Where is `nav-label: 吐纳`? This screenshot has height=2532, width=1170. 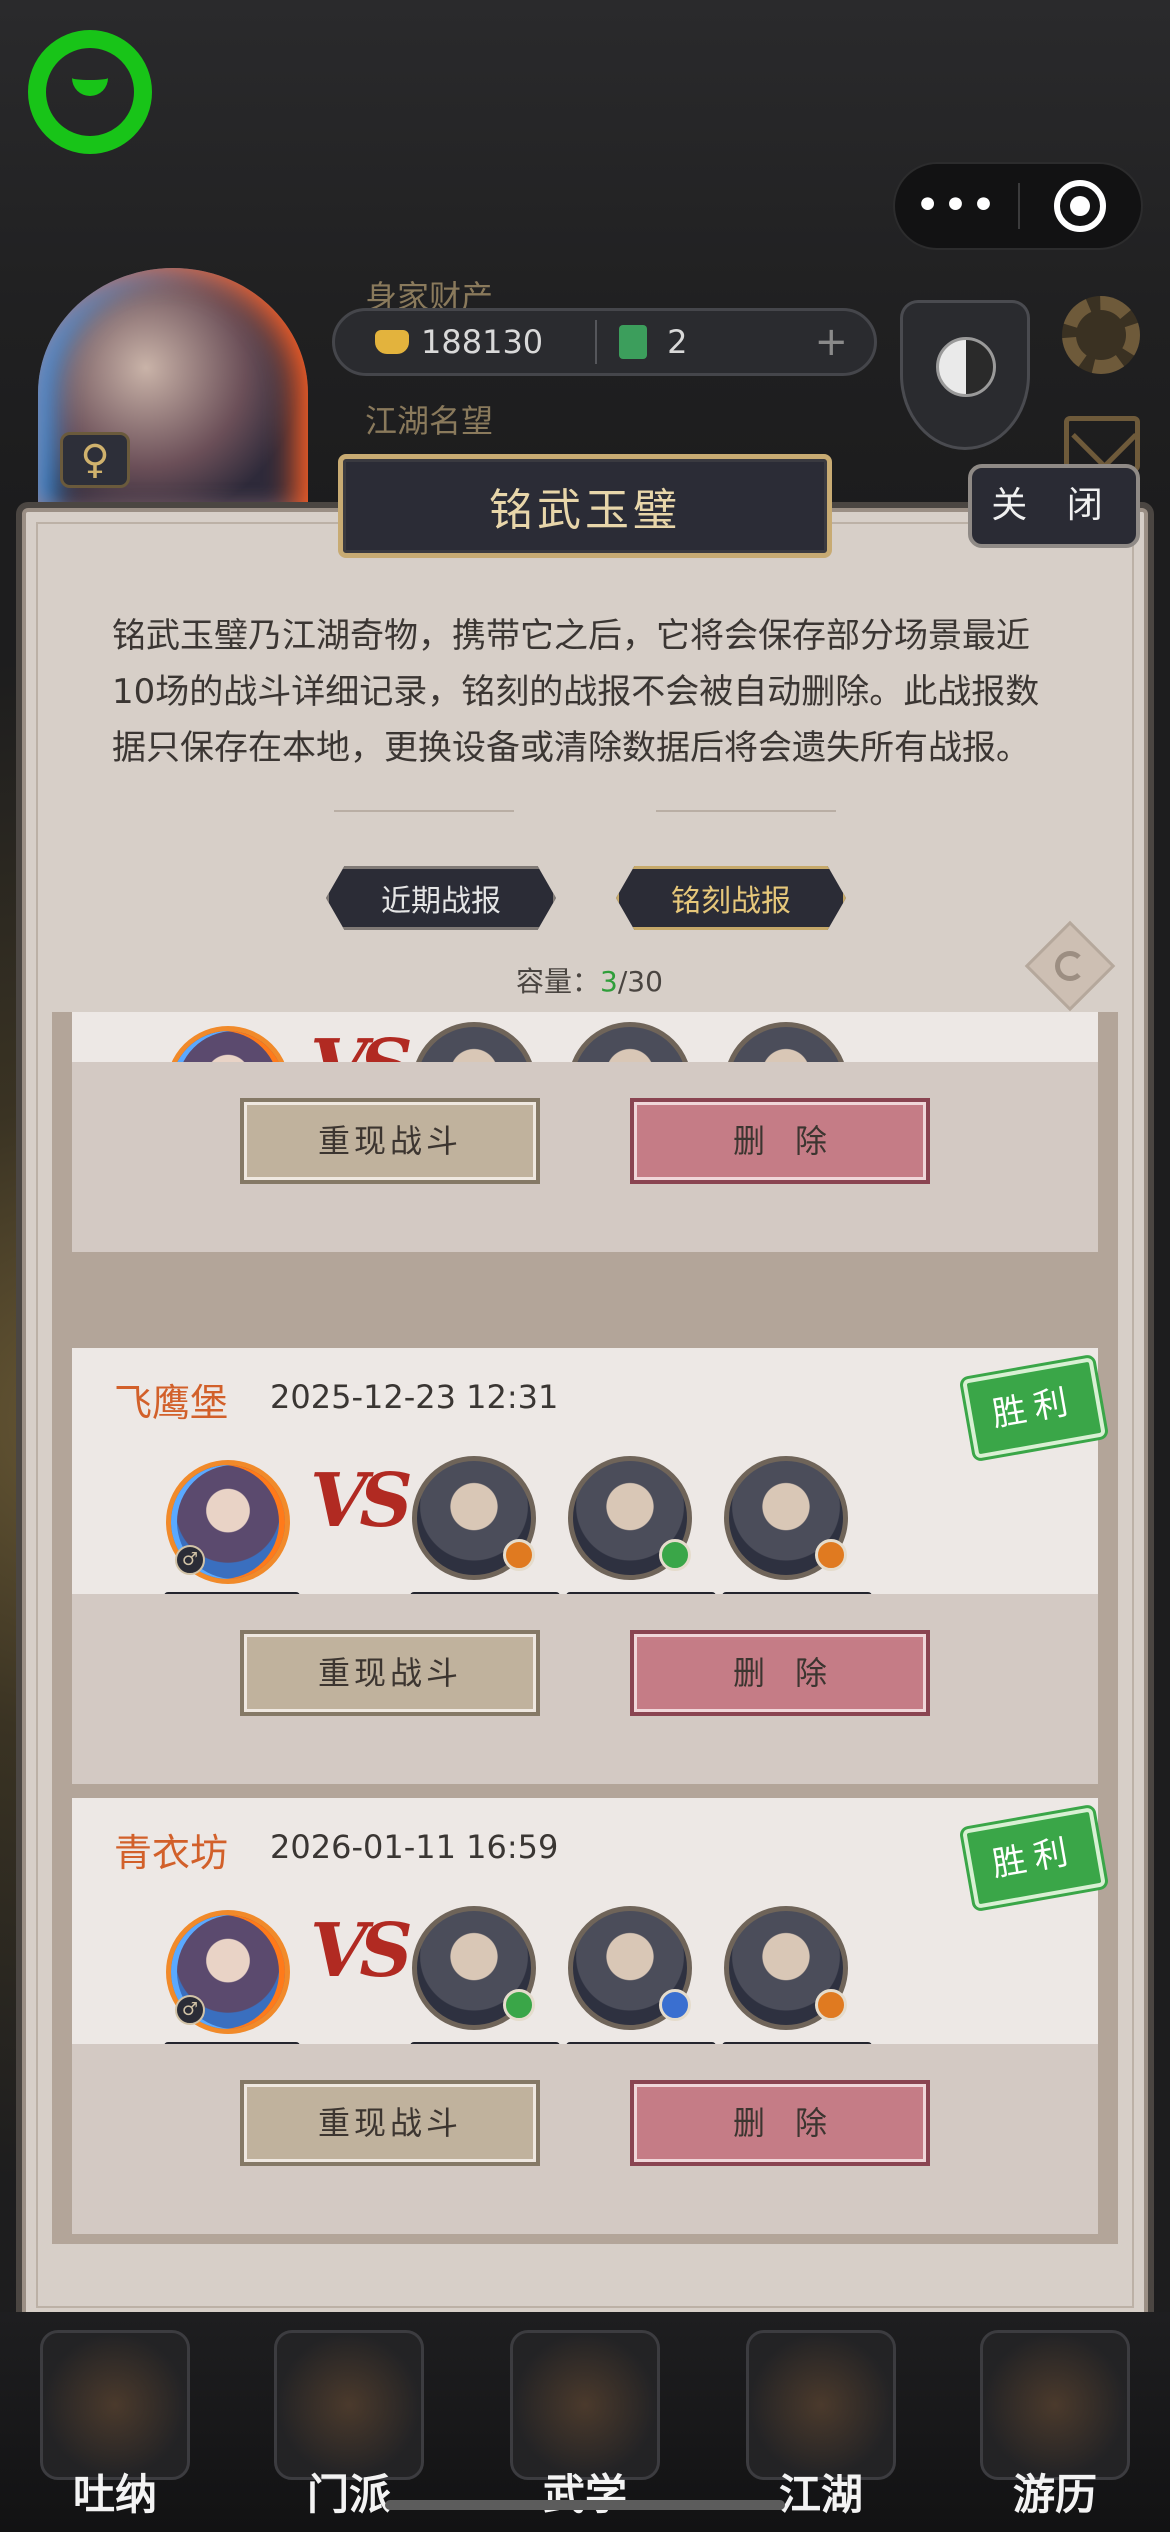
nav-label: 吐纳 is located at coordinates (114, 2494).